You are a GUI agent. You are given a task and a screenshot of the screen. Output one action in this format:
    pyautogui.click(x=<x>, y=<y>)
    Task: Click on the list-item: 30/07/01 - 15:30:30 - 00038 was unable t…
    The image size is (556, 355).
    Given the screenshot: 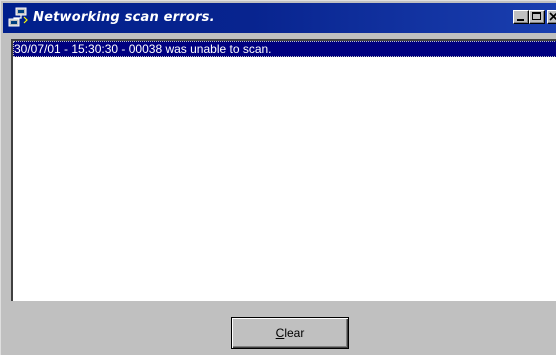 What is the action you would take?
    pyautogui.click(x=284, y=49)
    